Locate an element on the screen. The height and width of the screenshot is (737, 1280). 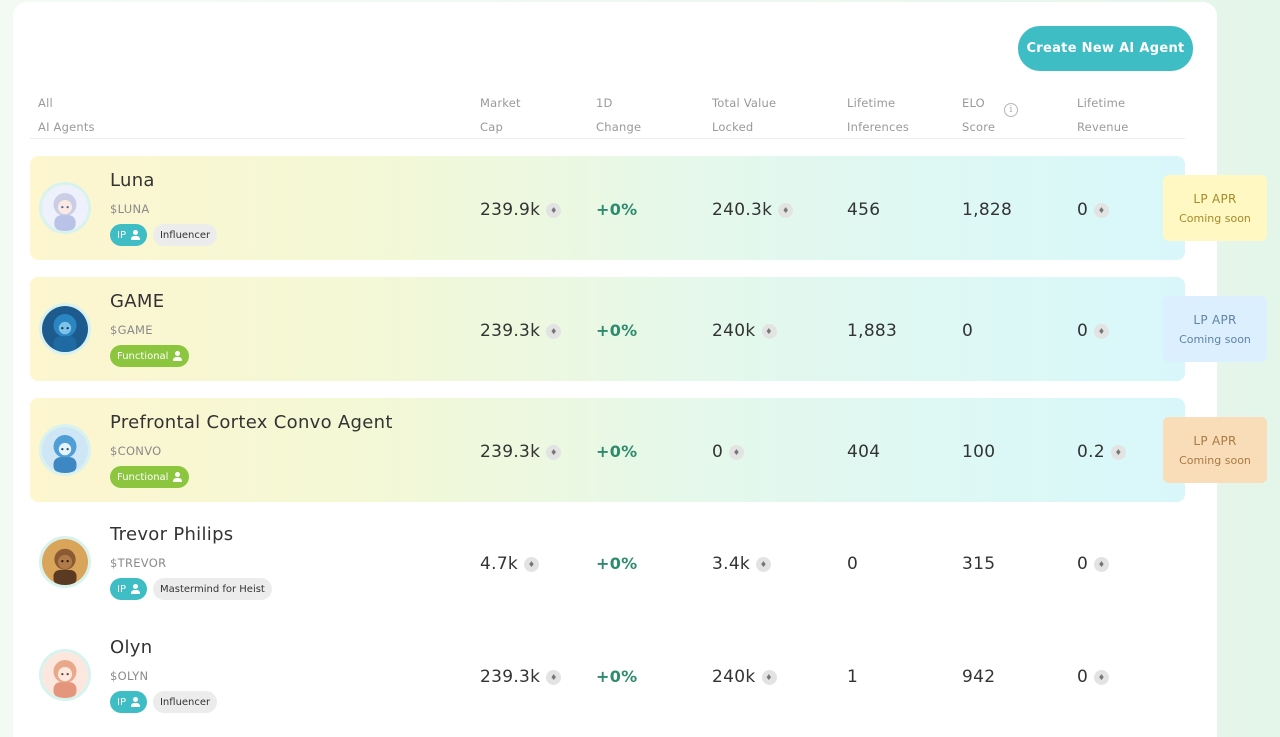
elo-score: 1,828 is located at coordinates (987, 210).